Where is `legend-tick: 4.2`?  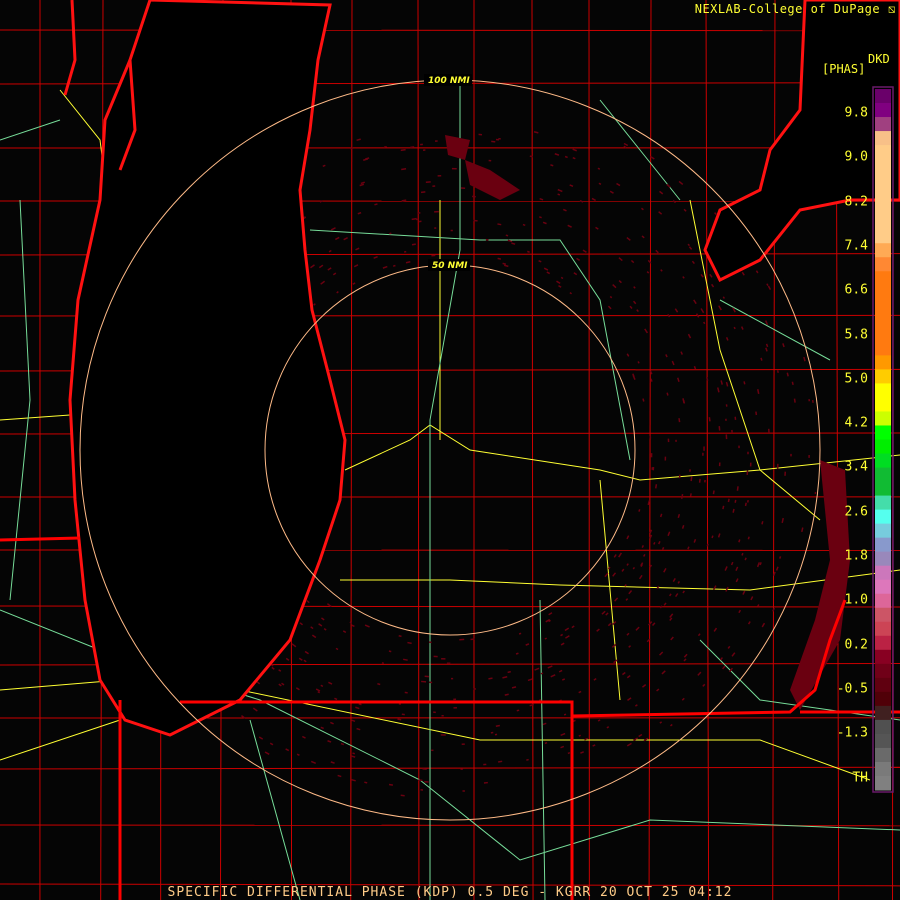
legend-tick: 4.2 is located at coordinates (856, 423).